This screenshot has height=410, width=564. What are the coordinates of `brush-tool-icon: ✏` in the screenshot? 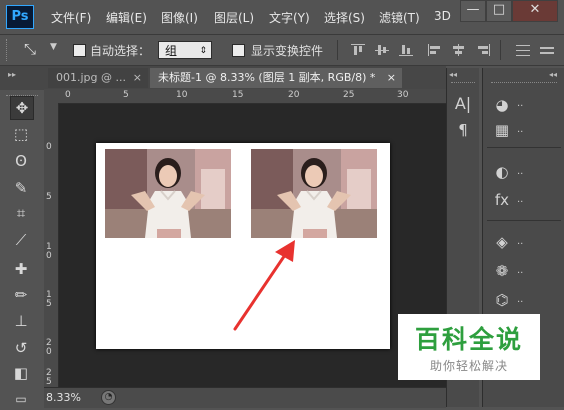 It's located at (21, 295).